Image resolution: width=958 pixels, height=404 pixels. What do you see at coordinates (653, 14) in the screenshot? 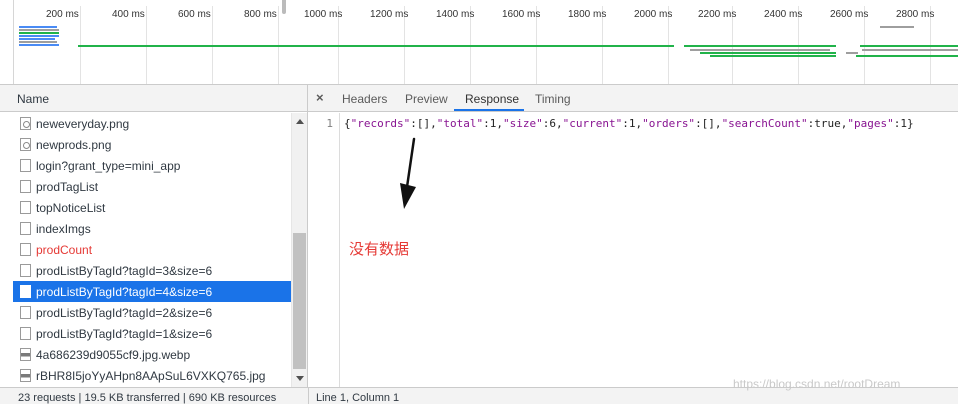
I see `overview-tick-label: 2000 ms` at bounding box center [653, 14].